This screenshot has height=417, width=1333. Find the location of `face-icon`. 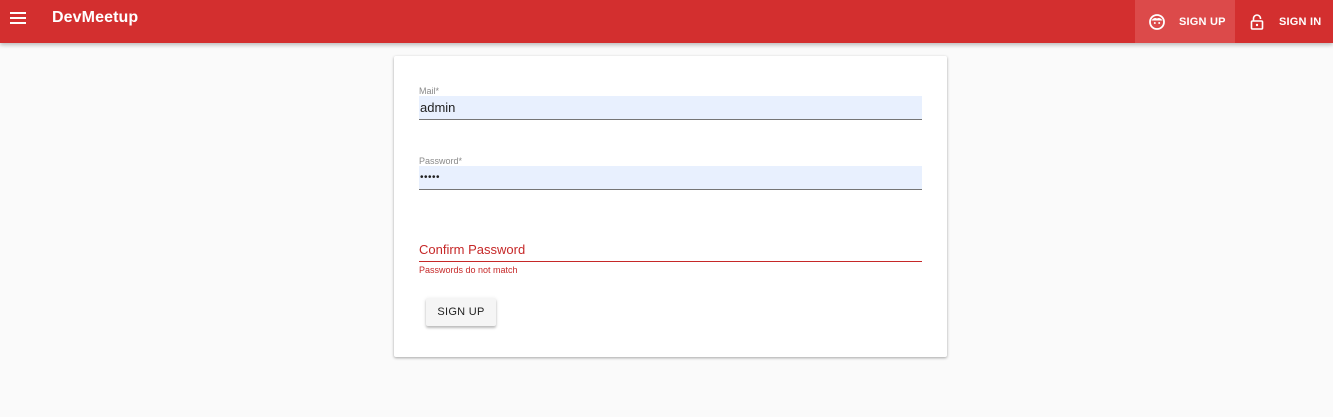

face-icon is located at coordinates (1157, 21).